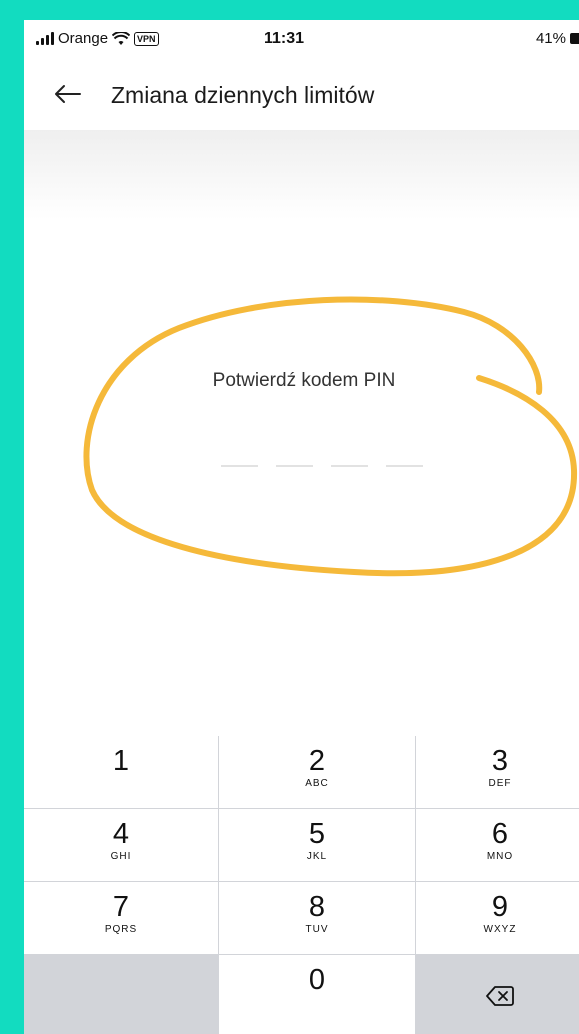  What do you see at coordinates (317, 783) in the screenshot?
I see `key-letters: ABC` at bounding box center [317, 783].